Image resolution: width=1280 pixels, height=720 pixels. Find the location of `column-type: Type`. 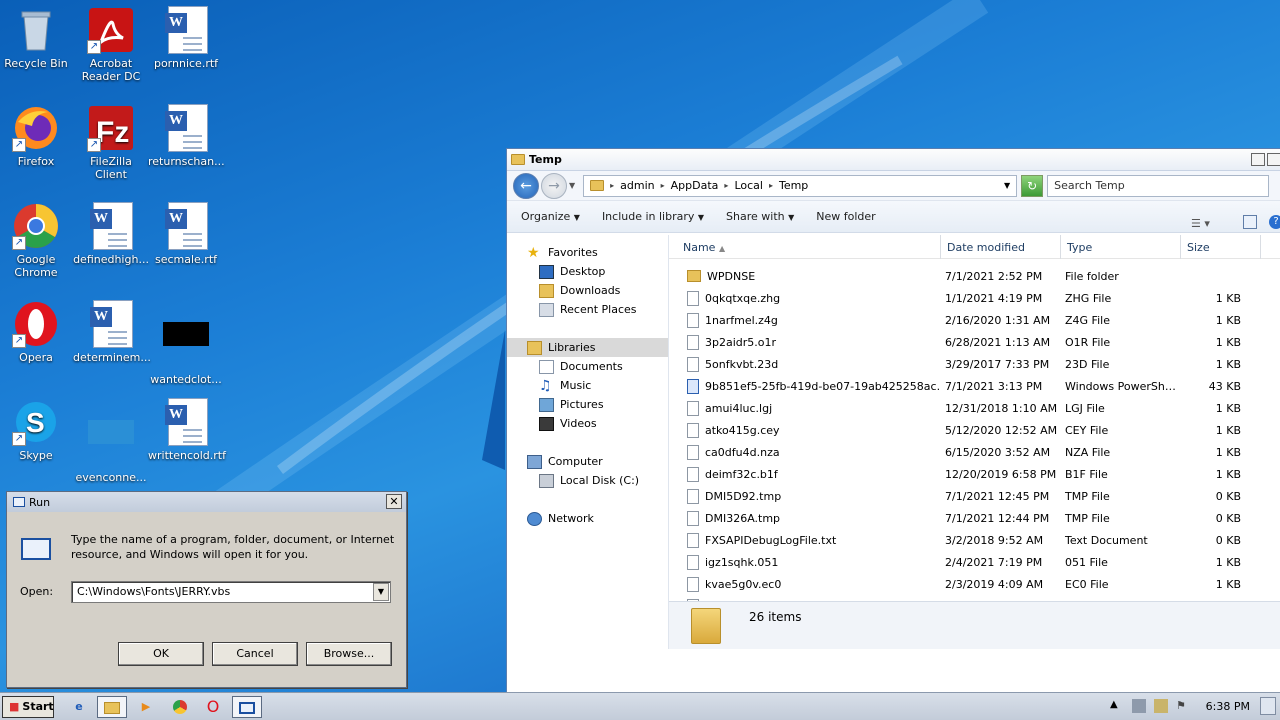

column-type: Type is located at coordinates (1121, 247).